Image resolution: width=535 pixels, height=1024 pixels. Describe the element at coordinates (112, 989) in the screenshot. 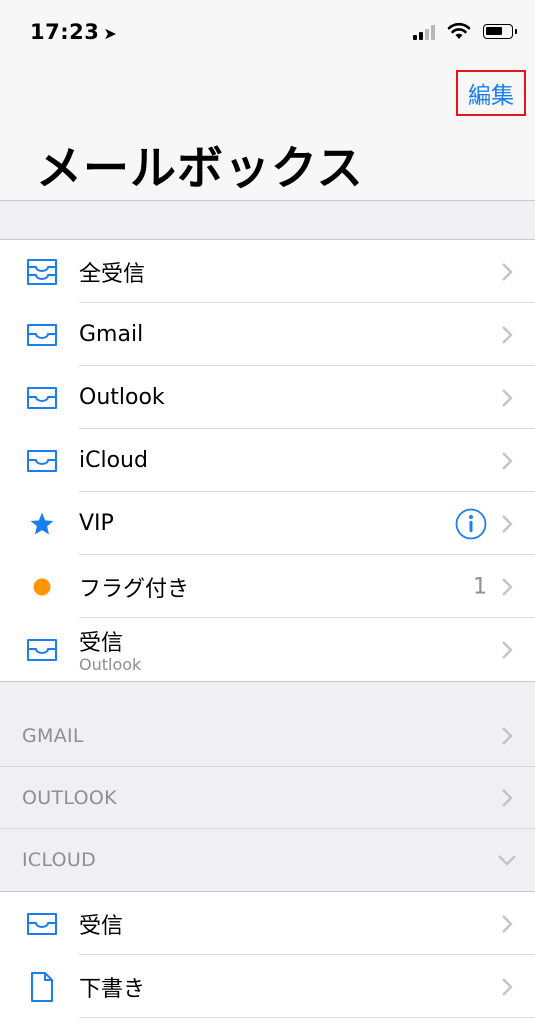

I see `folder-label: 下書き` at that location.